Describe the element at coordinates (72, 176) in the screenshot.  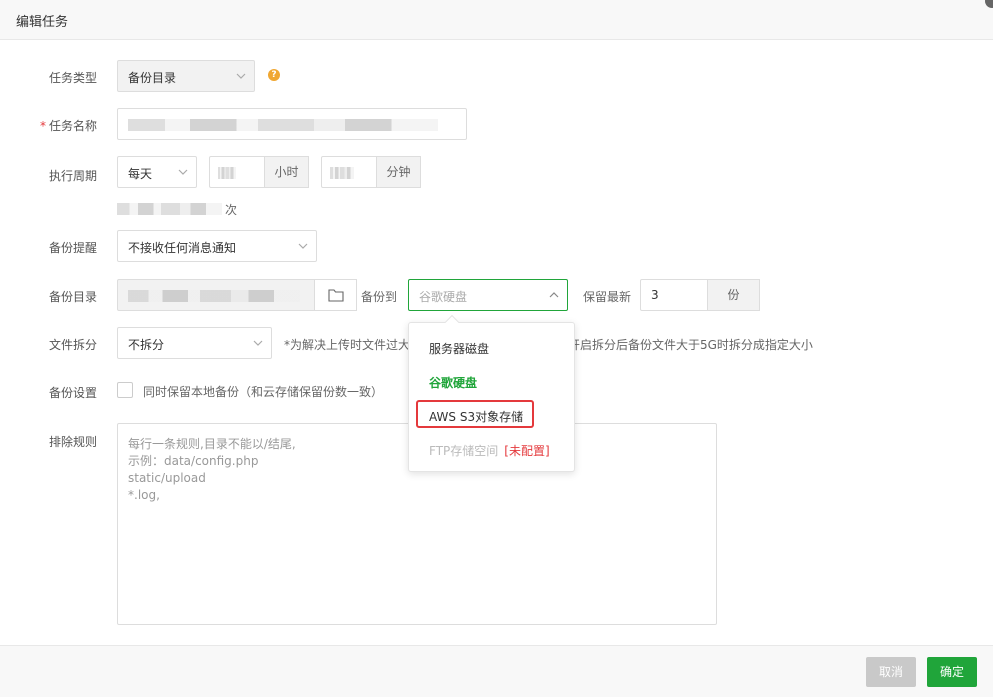
I see `schedule-label: 执行周期` at that location.